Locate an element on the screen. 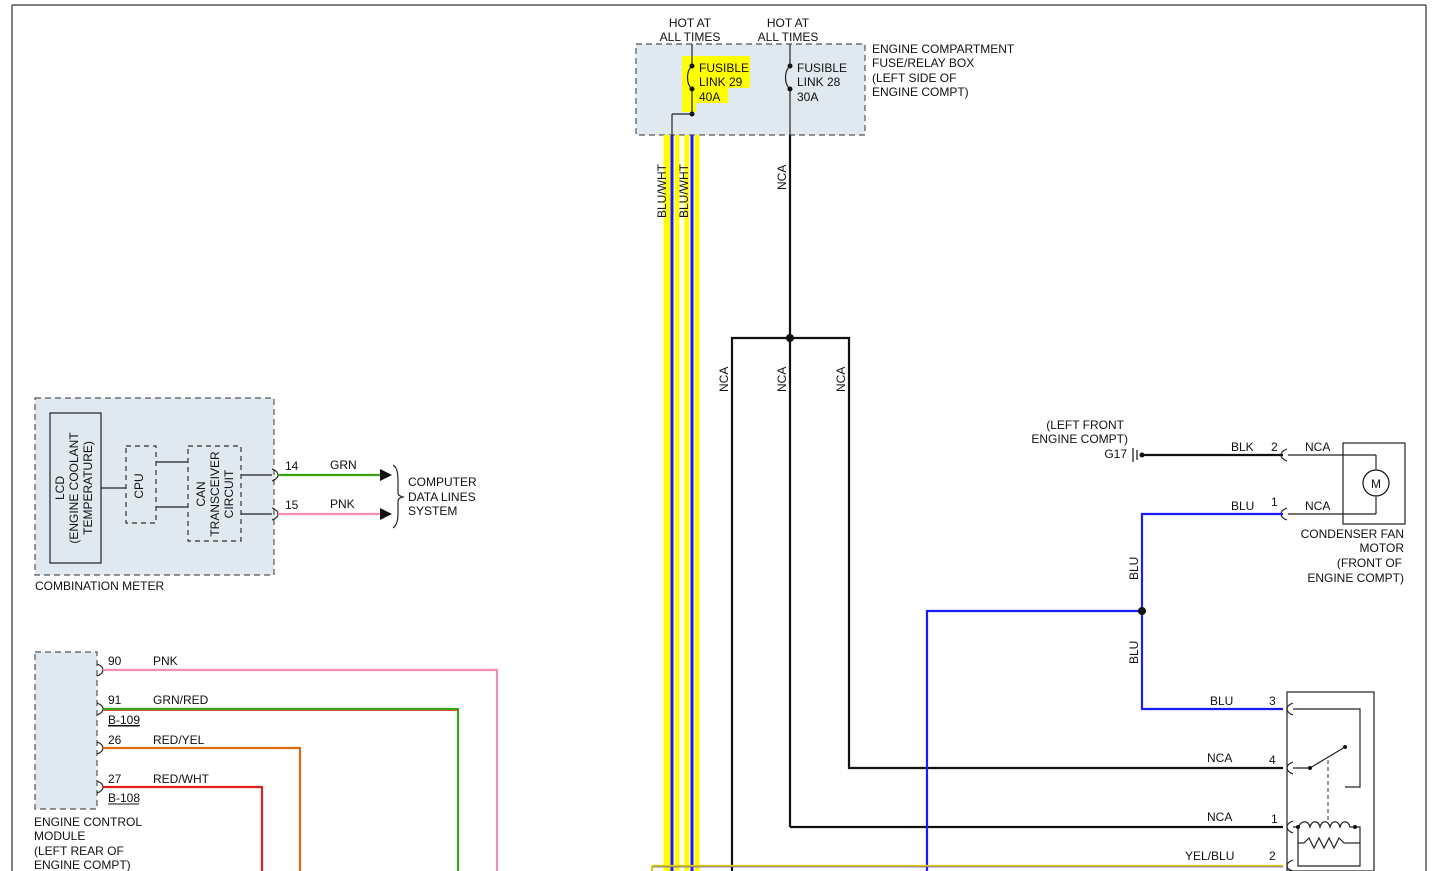  lcd-label: LCD is located at coordinates (60, 488).